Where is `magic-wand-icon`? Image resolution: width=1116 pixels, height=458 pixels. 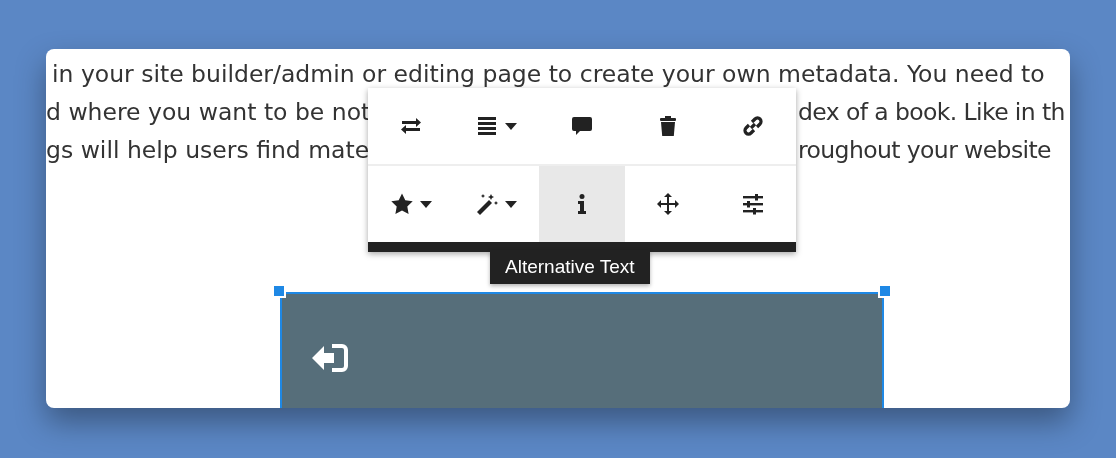 magic-wand-icon is located at coordinates (487, 204).